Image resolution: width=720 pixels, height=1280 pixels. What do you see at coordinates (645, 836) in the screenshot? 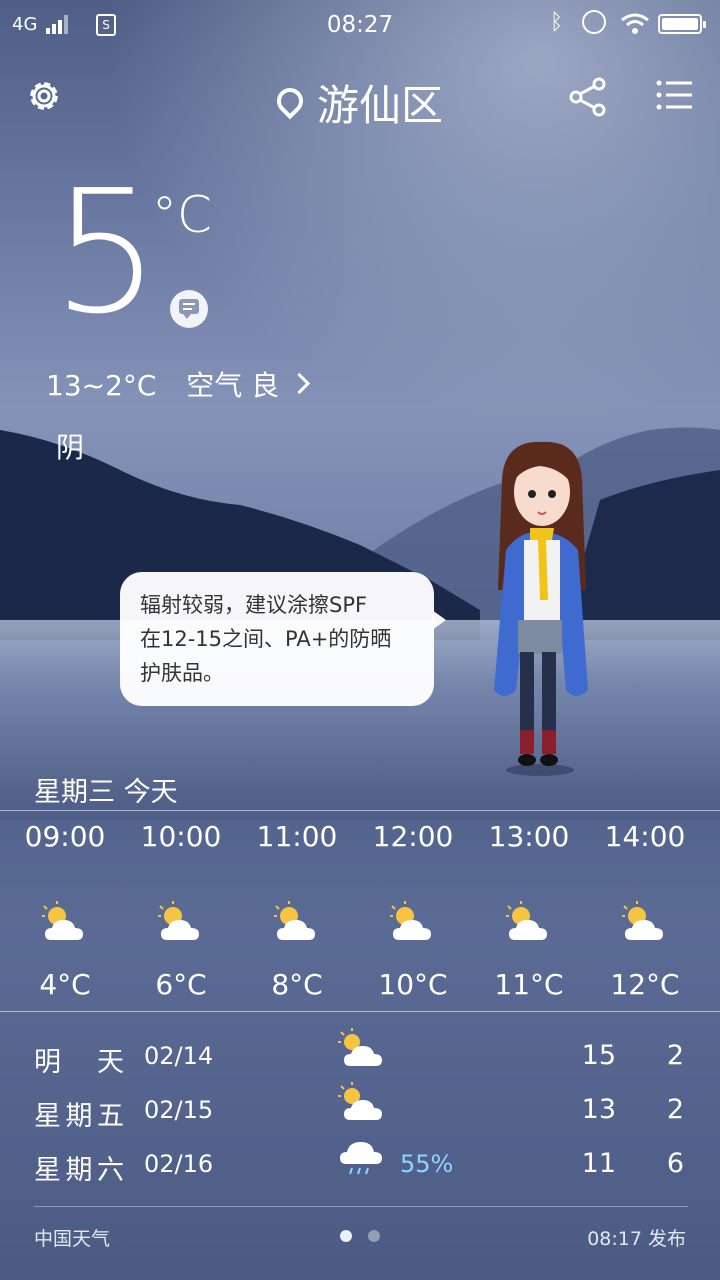
I see `hour-time: 14:00` at bounding box center [645, 836].